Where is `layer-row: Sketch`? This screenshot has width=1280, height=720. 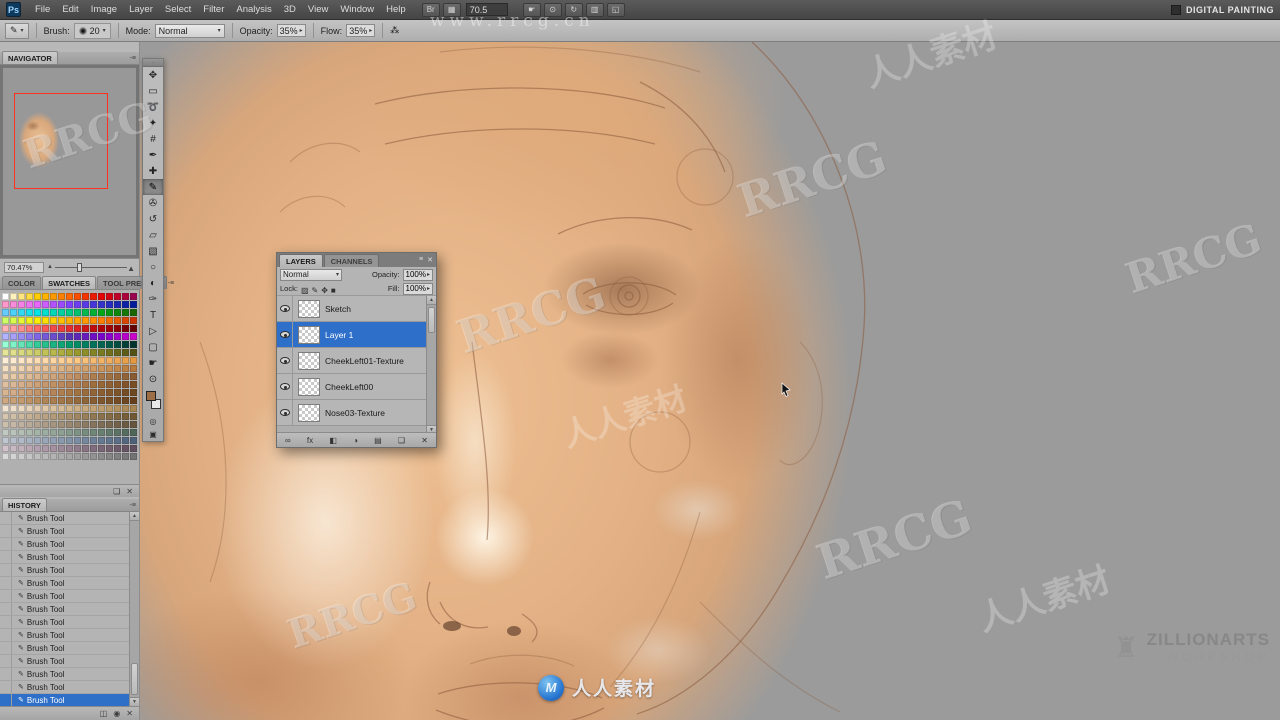 layer-row: Sketch is located at coordinates (351, 309).